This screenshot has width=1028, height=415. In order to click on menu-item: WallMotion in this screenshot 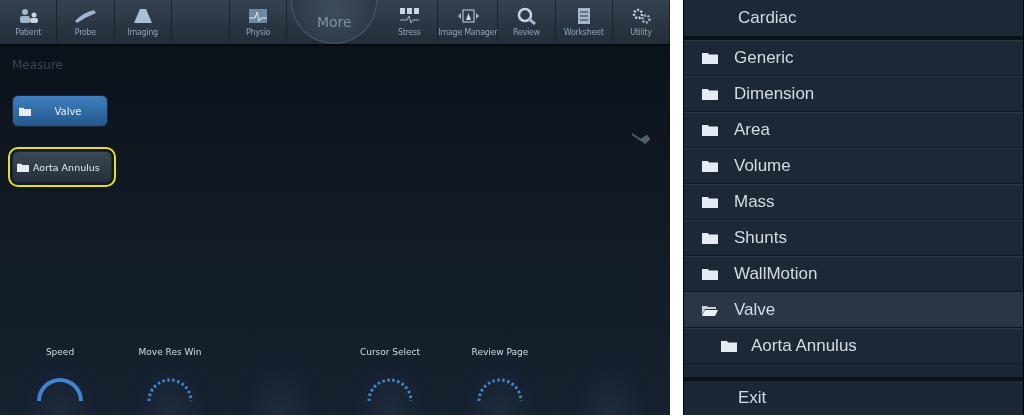, I will do `click(853, 274)`.